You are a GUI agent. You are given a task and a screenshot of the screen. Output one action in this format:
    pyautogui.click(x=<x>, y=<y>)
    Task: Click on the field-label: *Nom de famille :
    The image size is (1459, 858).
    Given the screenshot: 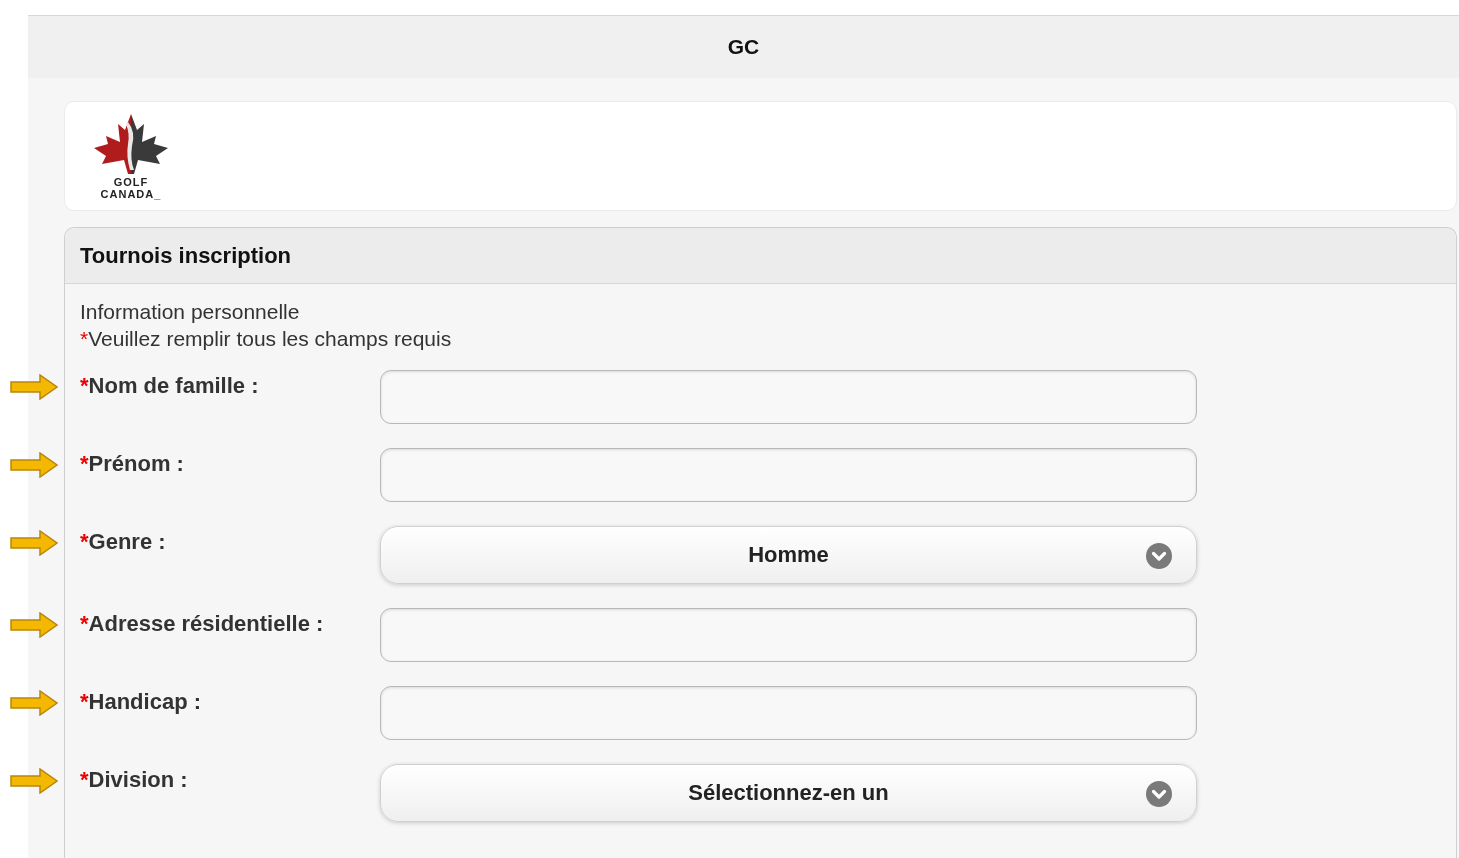 What is the action you would take?
    pyautogui.click(x=170, y=385)
    